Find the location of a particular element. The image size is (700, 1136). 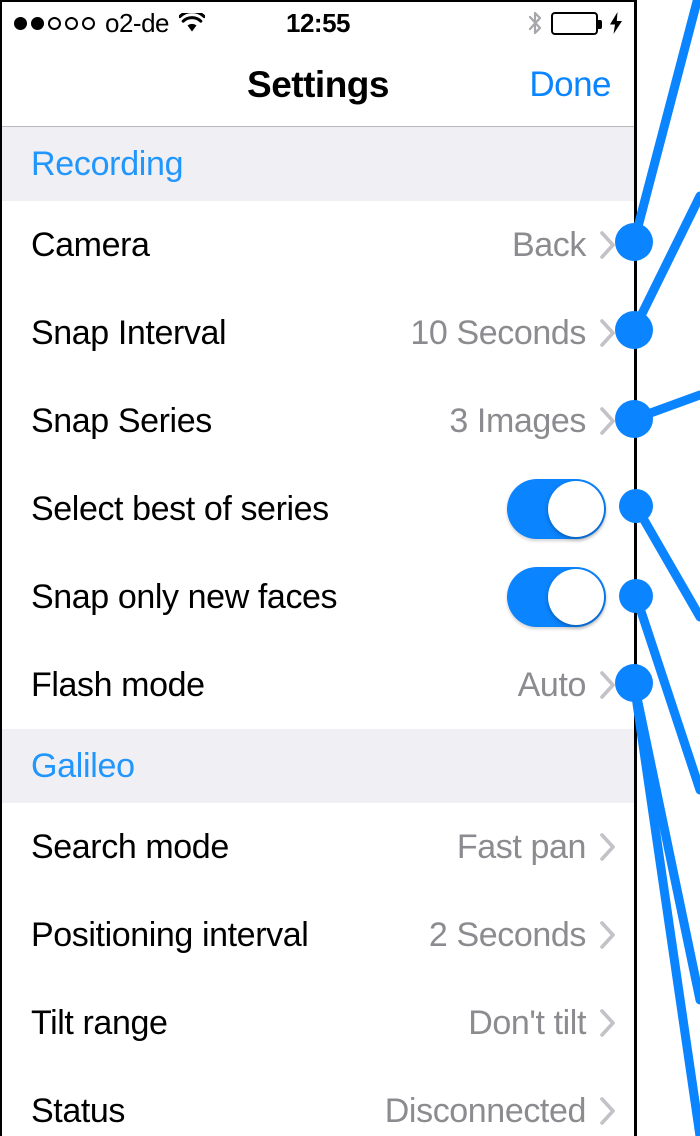

battery-cap is located at coordinates (600, 24).